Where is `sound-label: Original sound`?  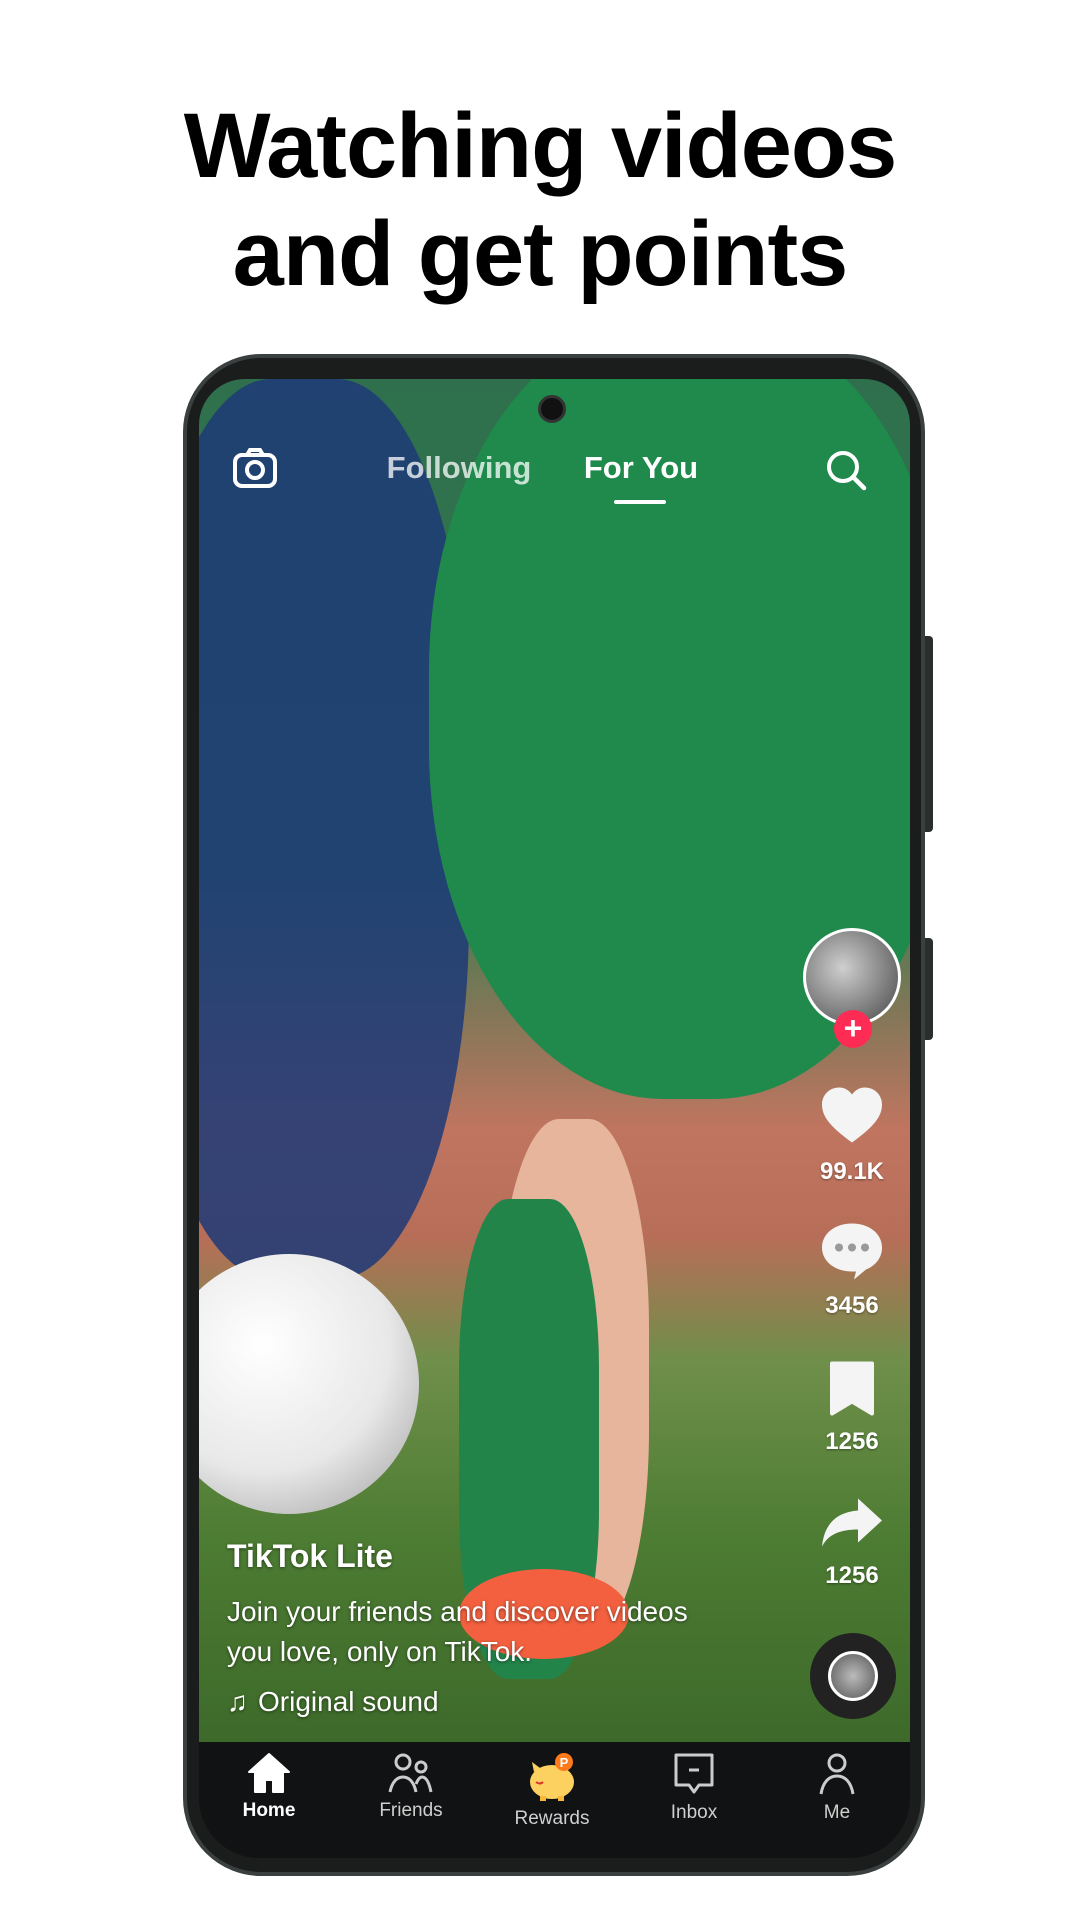
sound-label: Original sound is located at coordinates (348, 1701).